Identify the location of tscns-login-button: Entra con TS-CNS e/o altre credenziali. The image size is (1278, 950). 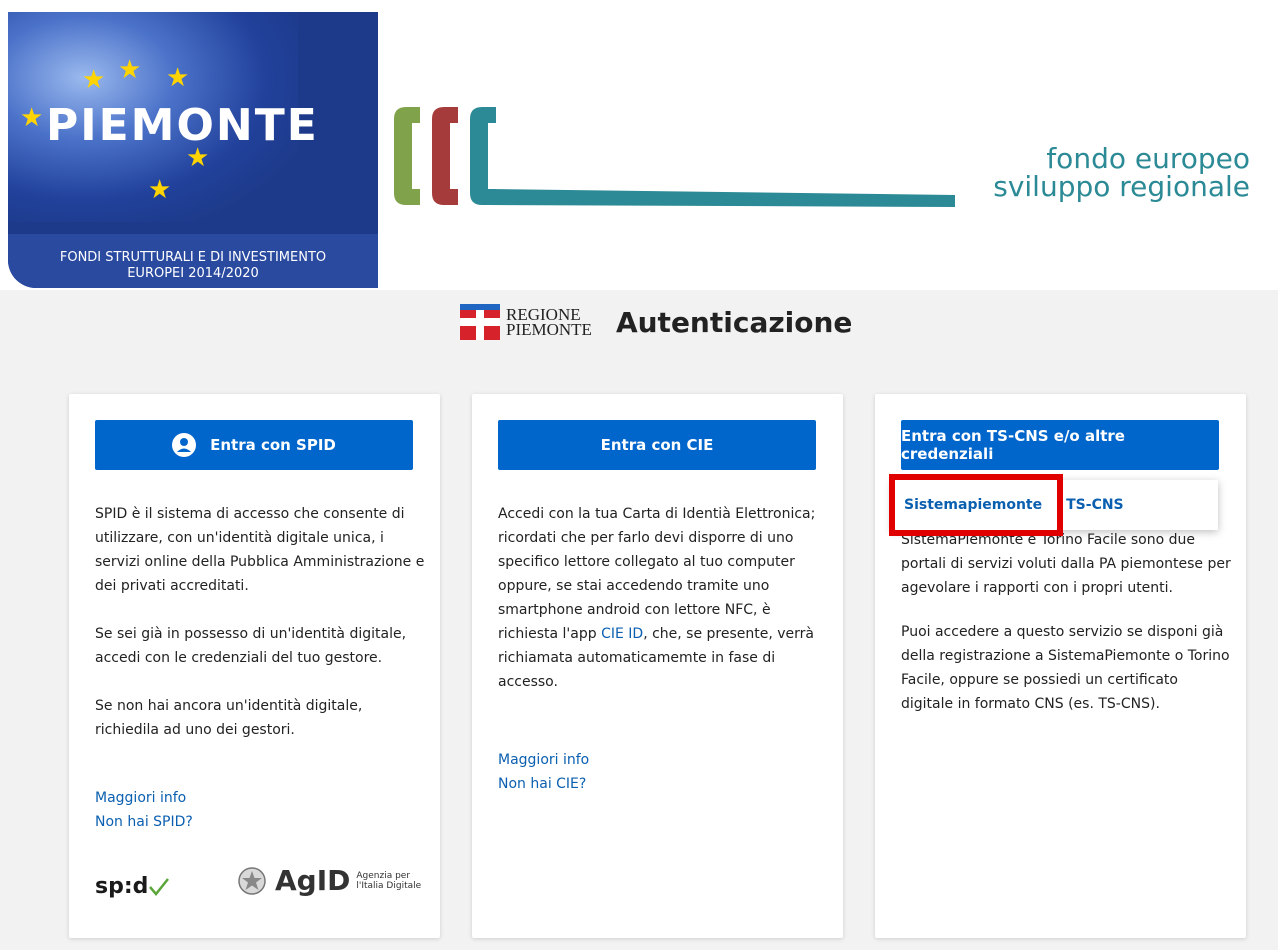
(1060, 445).